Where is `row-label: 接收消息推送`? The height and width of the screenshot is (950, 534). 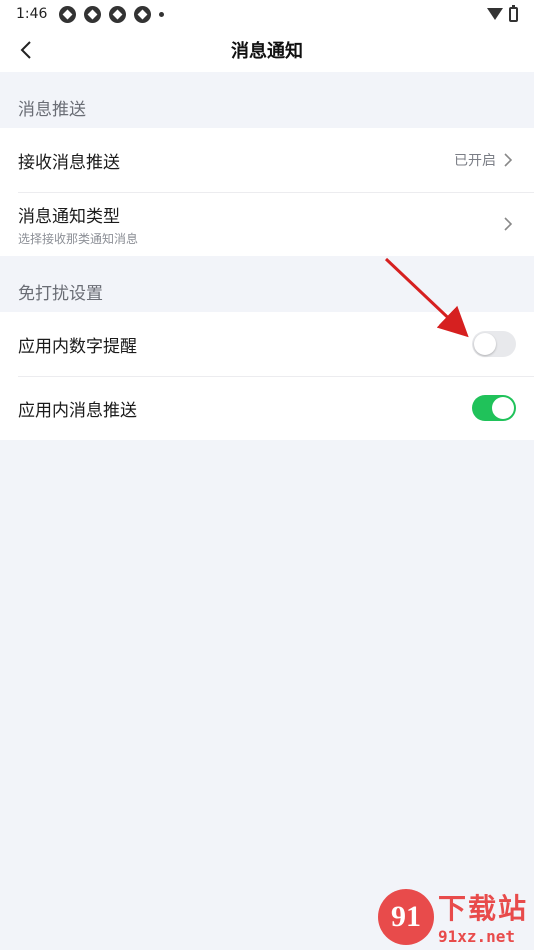 row-label: 接收消息推送 is located at coordinates (69, 162).